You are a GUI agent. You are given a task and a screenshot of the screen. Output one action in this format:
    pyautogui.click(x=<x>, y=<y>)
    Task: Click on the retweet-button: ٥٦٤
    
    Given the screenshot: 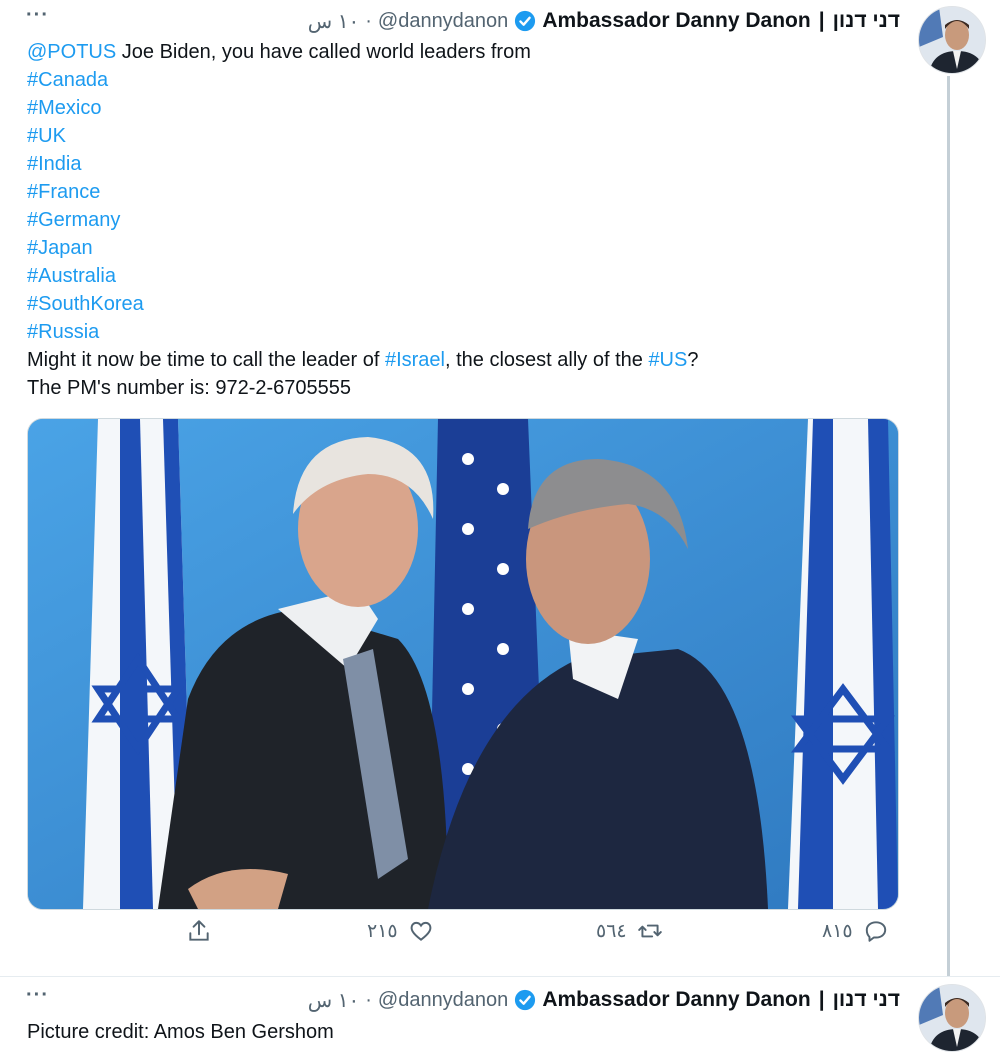 What is the action you would take?
    pyautogui.click(x=629, y=931)
    